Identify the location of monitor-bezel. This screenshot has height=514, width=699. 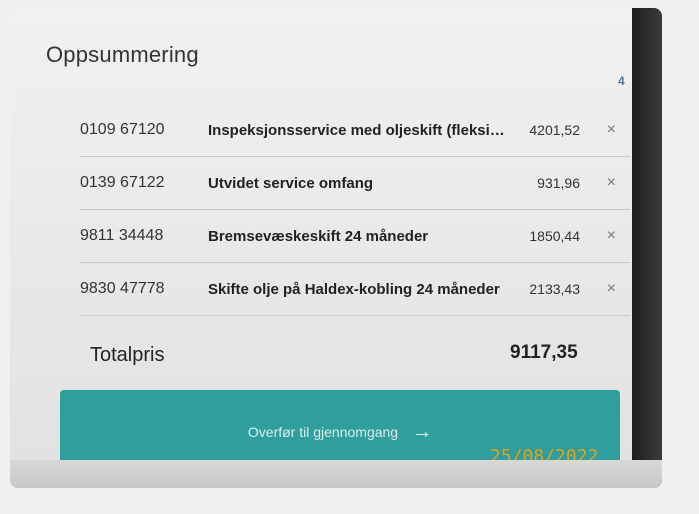
(647, 248).